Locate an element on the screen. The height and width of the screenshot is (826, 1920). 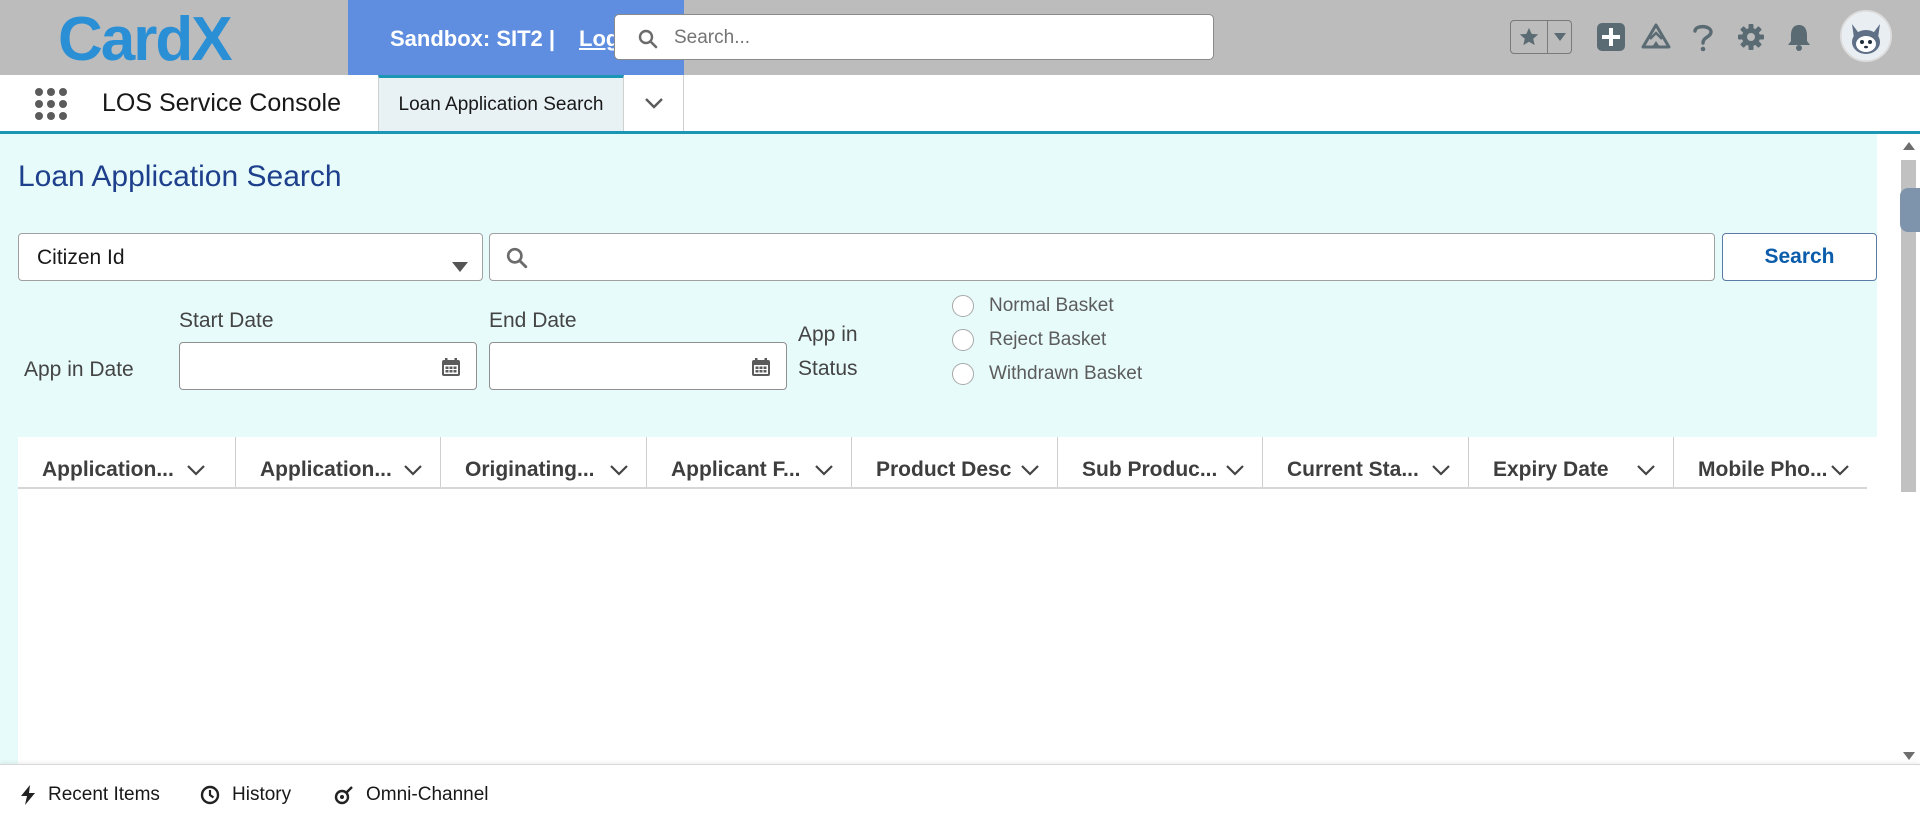
app-launcher-icon is located at coordinates (51, 104).